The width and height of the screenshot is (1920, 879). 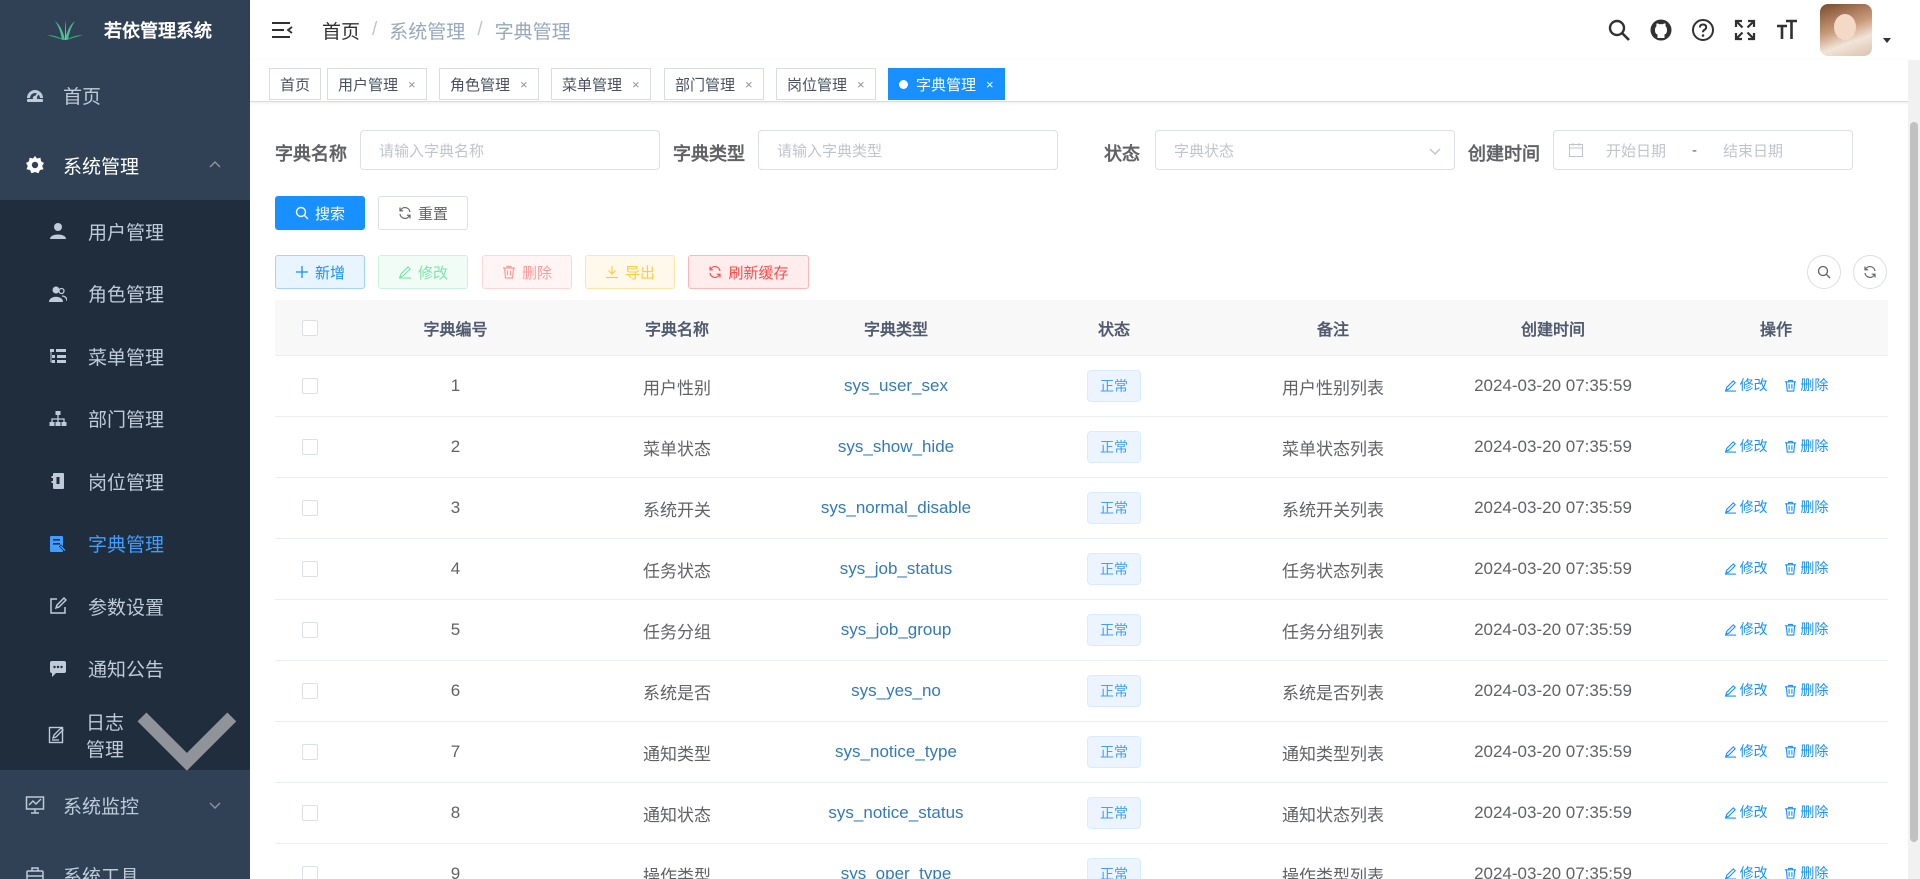 What do you see at coordinates (125, 231) in the screenshot?
I see `sidebar-item-user: 用户管理` at bounding box center [125, 231].